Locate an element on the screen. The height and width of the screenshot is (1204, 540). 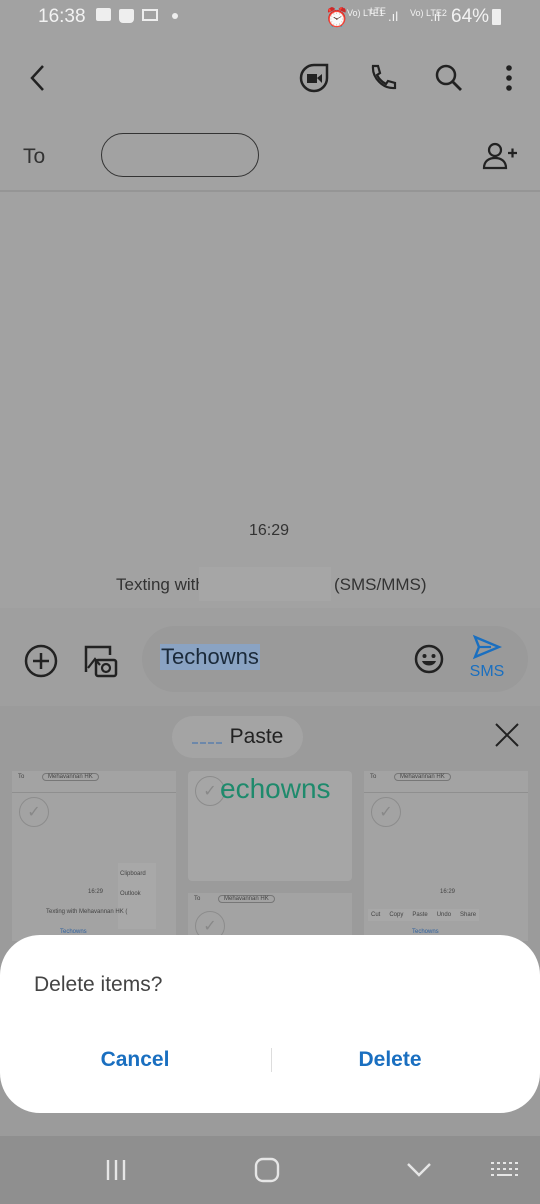
navigation-bar is located at coordinates (270, 1170).